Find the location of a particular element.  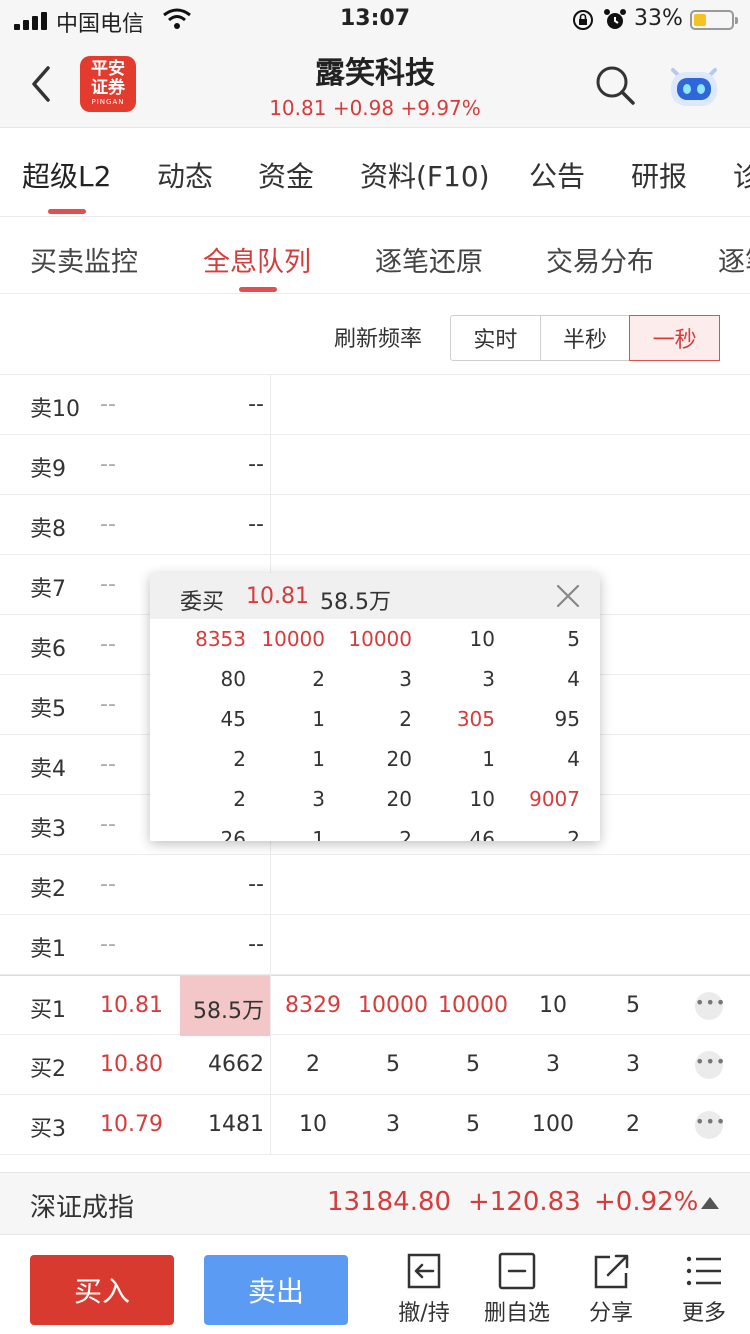

share-button: 分享 is located at coordinates (611, 1289).